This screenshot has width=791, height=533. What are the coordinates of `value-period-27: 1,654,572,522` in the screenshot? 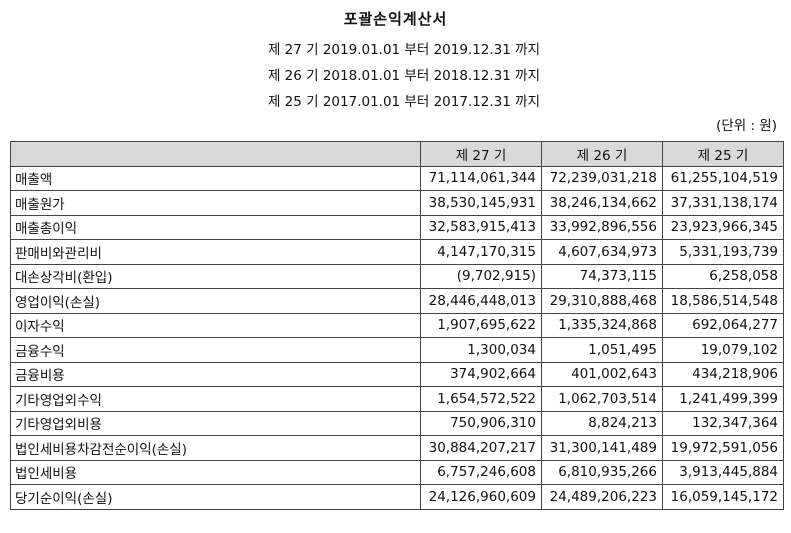 It's located at (481, 399).